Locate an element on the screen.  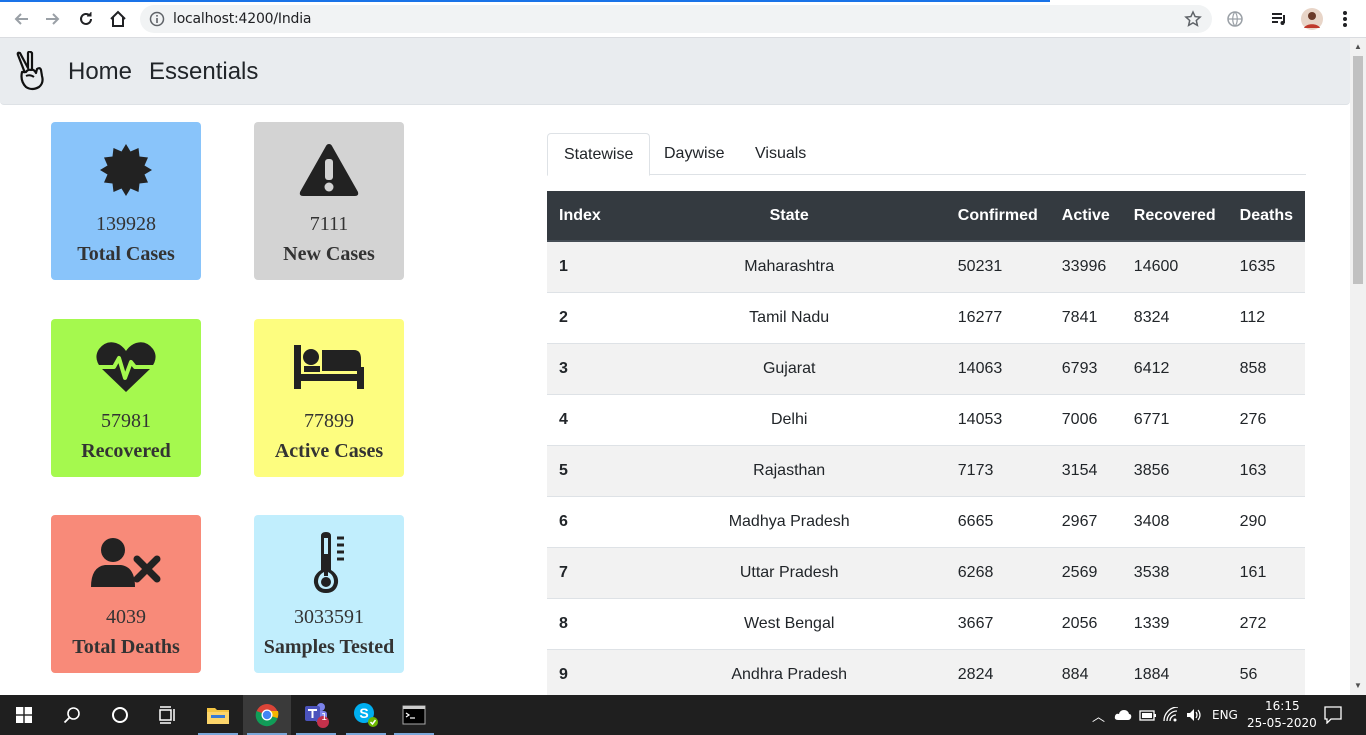
globe-icon is located at coordinates (1235, 19).